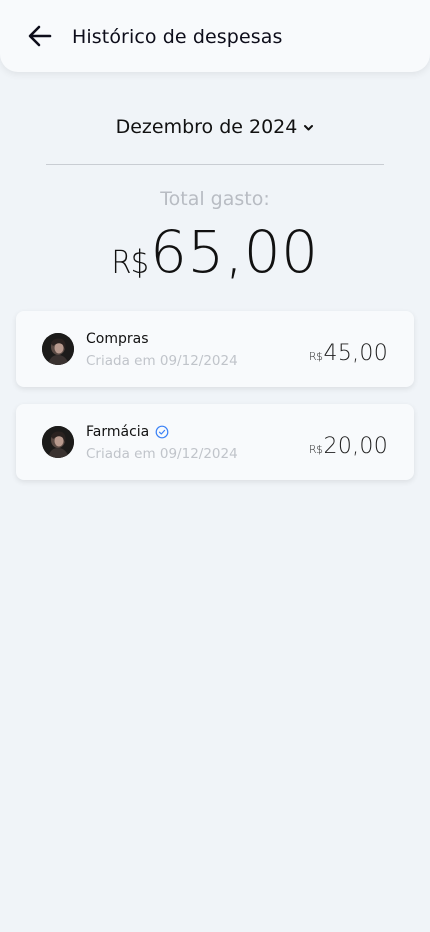 Image resolution: width=430 pixels, height=932 pixels. I want to click on month-selector-label: Dezembro de 2024, so click(206, 127).